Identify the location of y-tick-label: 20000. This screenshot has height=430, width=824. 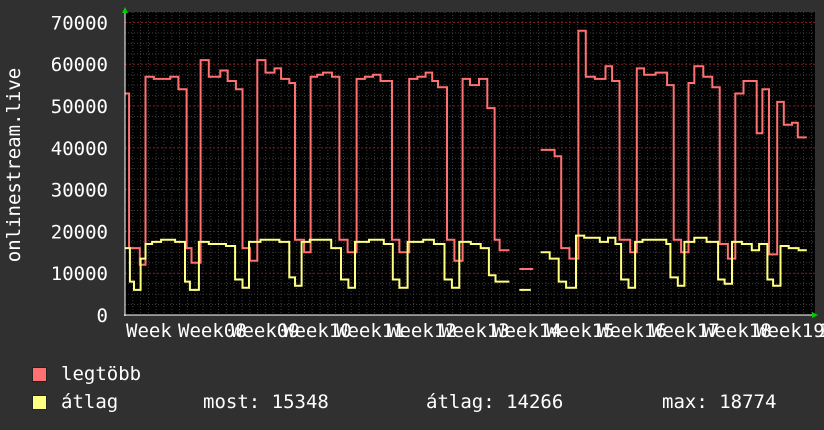
(79, 232).